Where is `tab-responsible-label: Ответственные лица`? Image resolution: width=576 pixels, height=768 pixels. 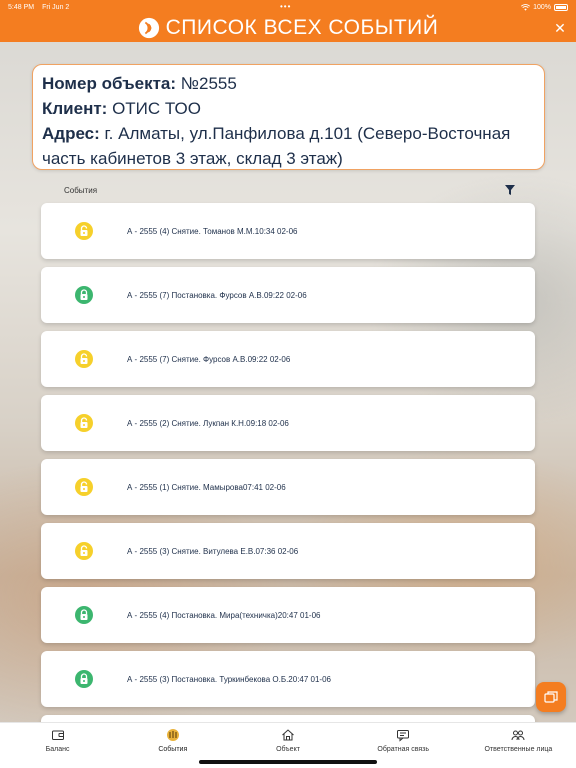
tab-responsible-label: Ответственные лица is located at coordinates (518, 749).